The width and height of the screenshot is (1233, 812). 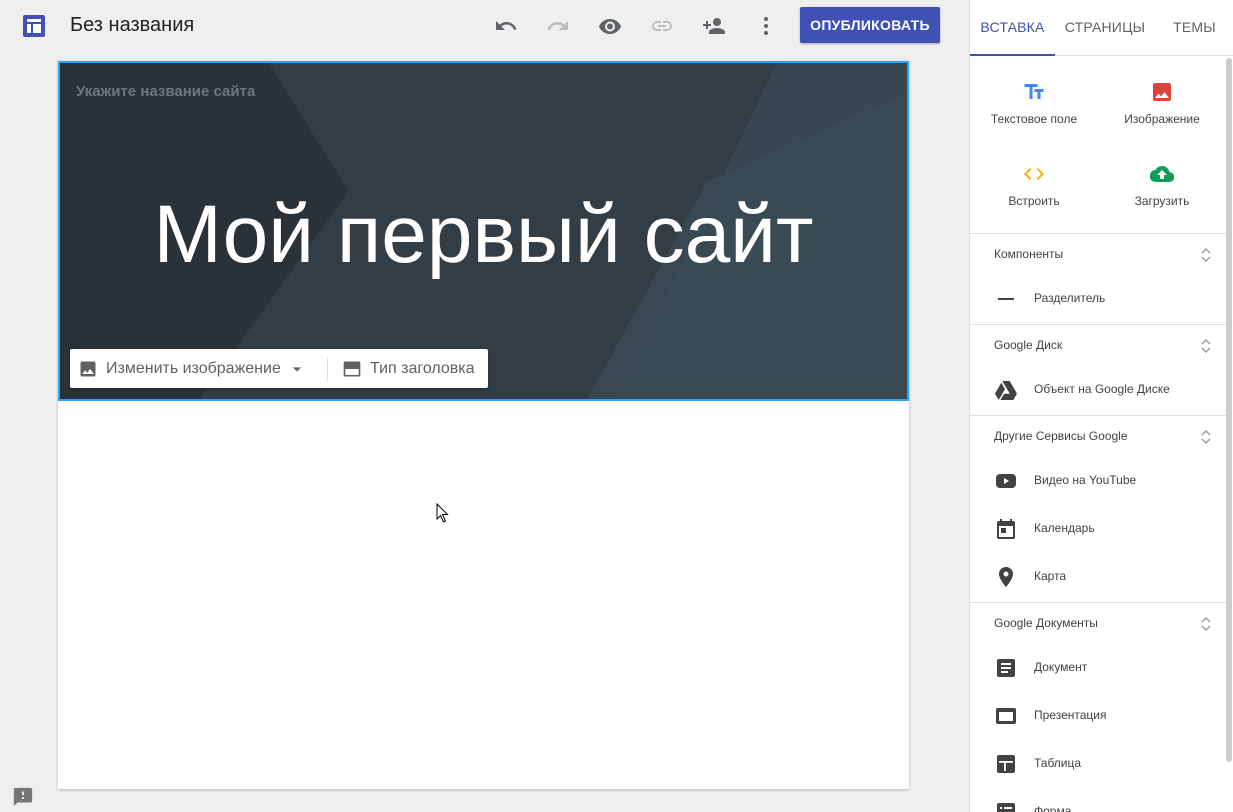 What do you see at coordinates (1061, 436) in the screenshot?
I see `section-title: Другие Сервисы Google` at bounding box center [1061, 436].